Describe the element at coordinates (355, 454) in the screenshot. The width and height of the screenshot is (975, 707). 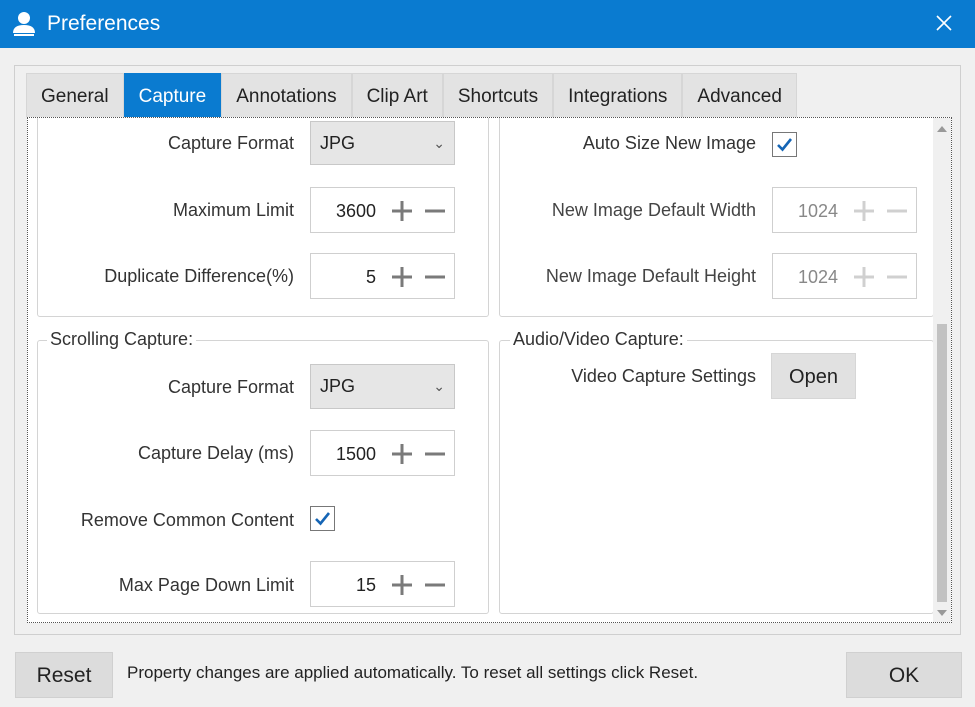
I see `capture-delay-value: 1500` at that location.